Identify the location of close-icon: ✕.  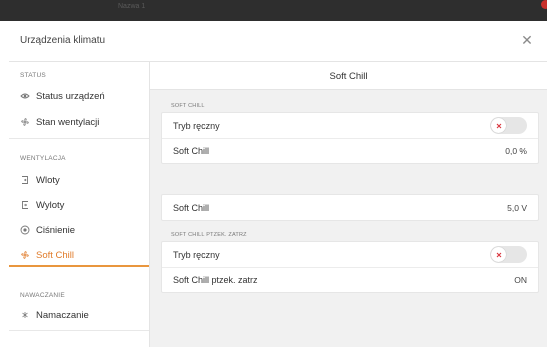
(527, 40).